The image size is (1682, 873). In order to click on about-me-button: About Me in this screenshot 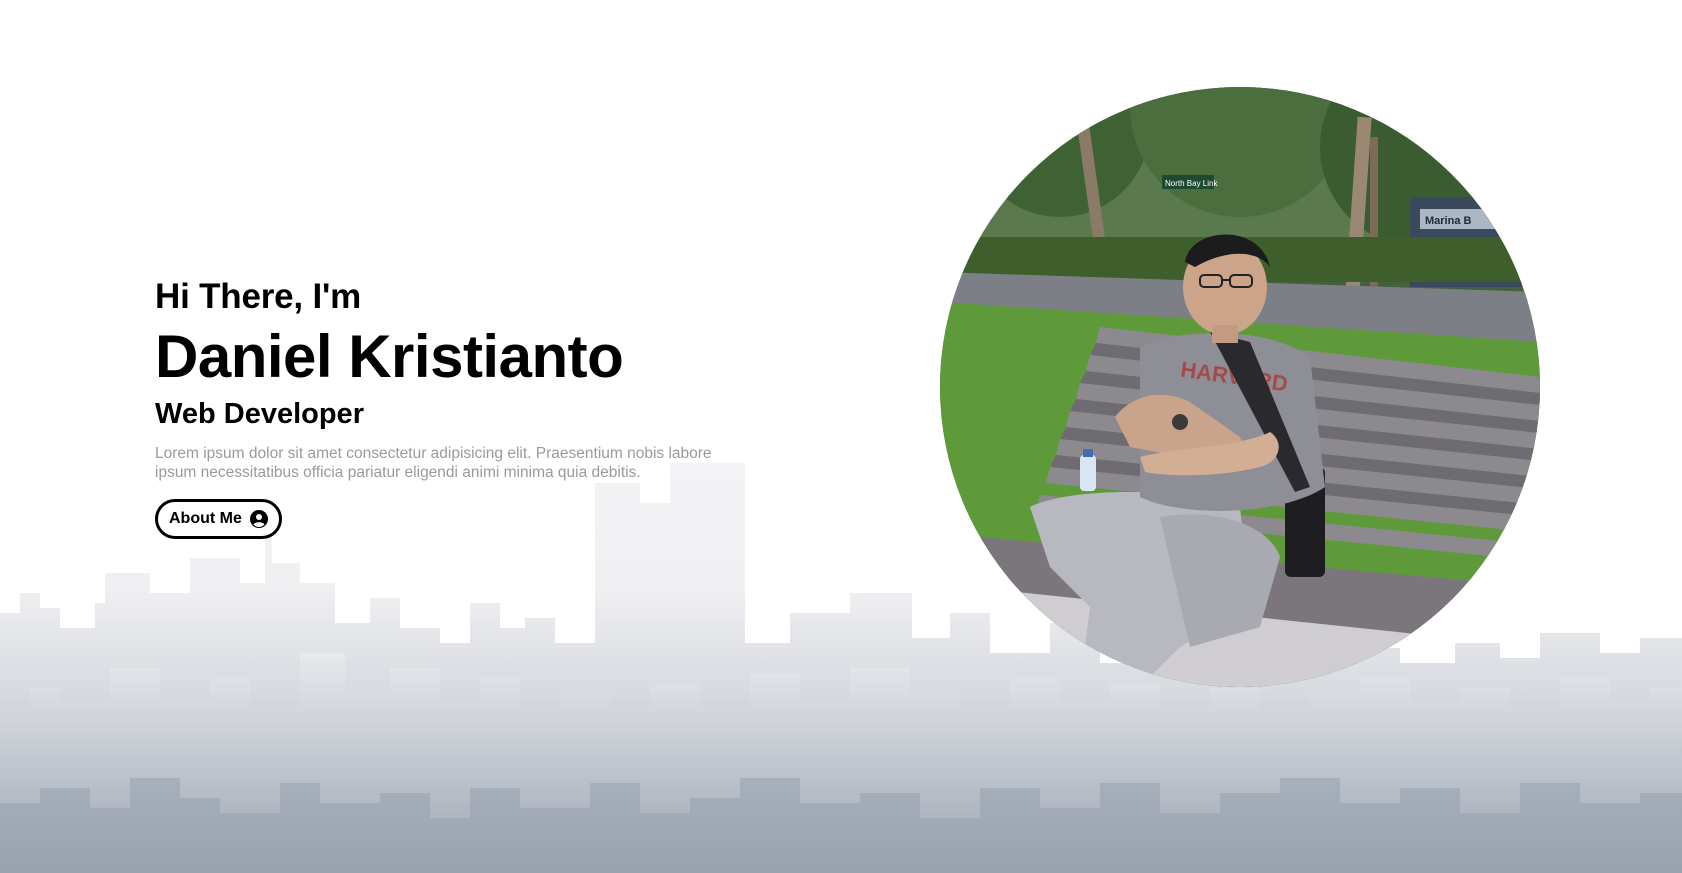, I will do `click(218, 519)`.